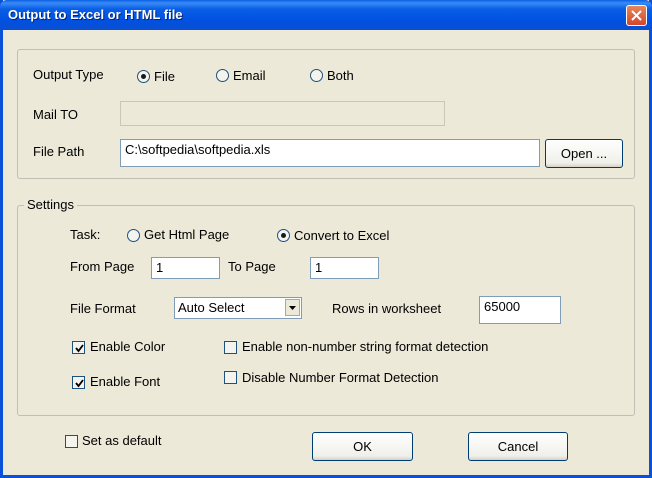 This screenshot has height=478, width=652. What do you see at coordinates (283, 235) in the screenshot?
I see `radio-convert-to-excel` at bounding box center [283, 235].